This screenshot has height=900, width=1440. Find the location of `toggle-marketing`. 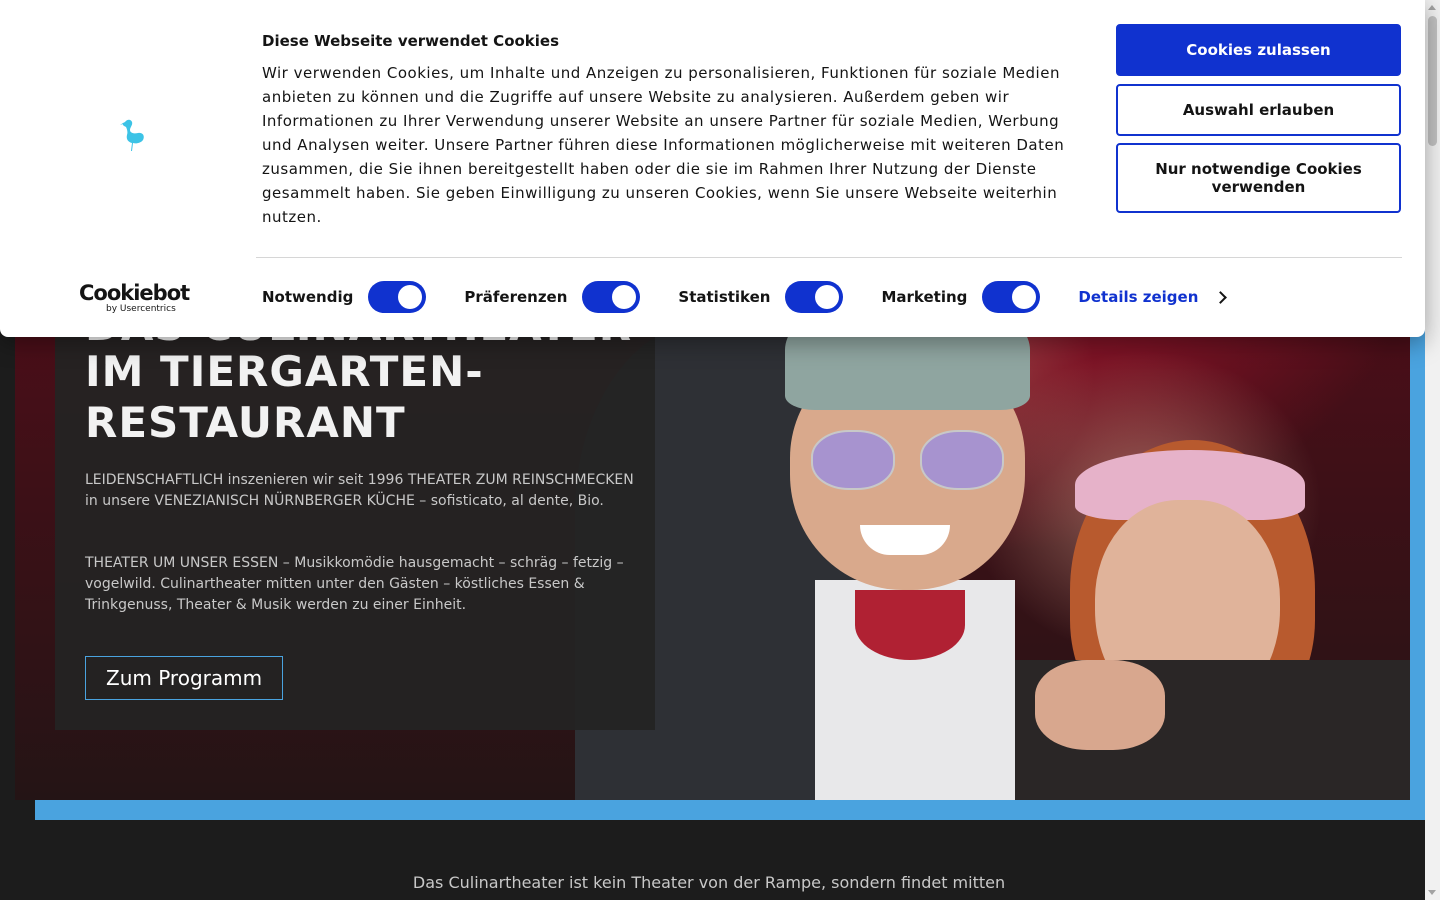

toggle-marketing is located at coordinates (1011, 297).